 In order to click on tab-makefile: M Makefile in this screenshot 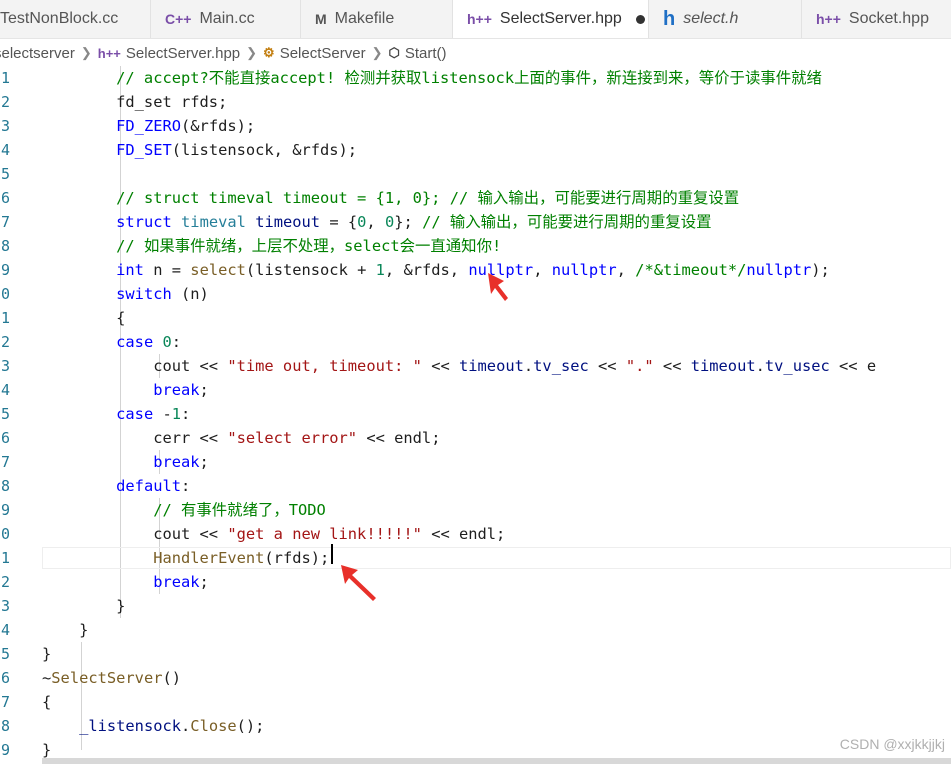, I will do `click(377, 19)`.